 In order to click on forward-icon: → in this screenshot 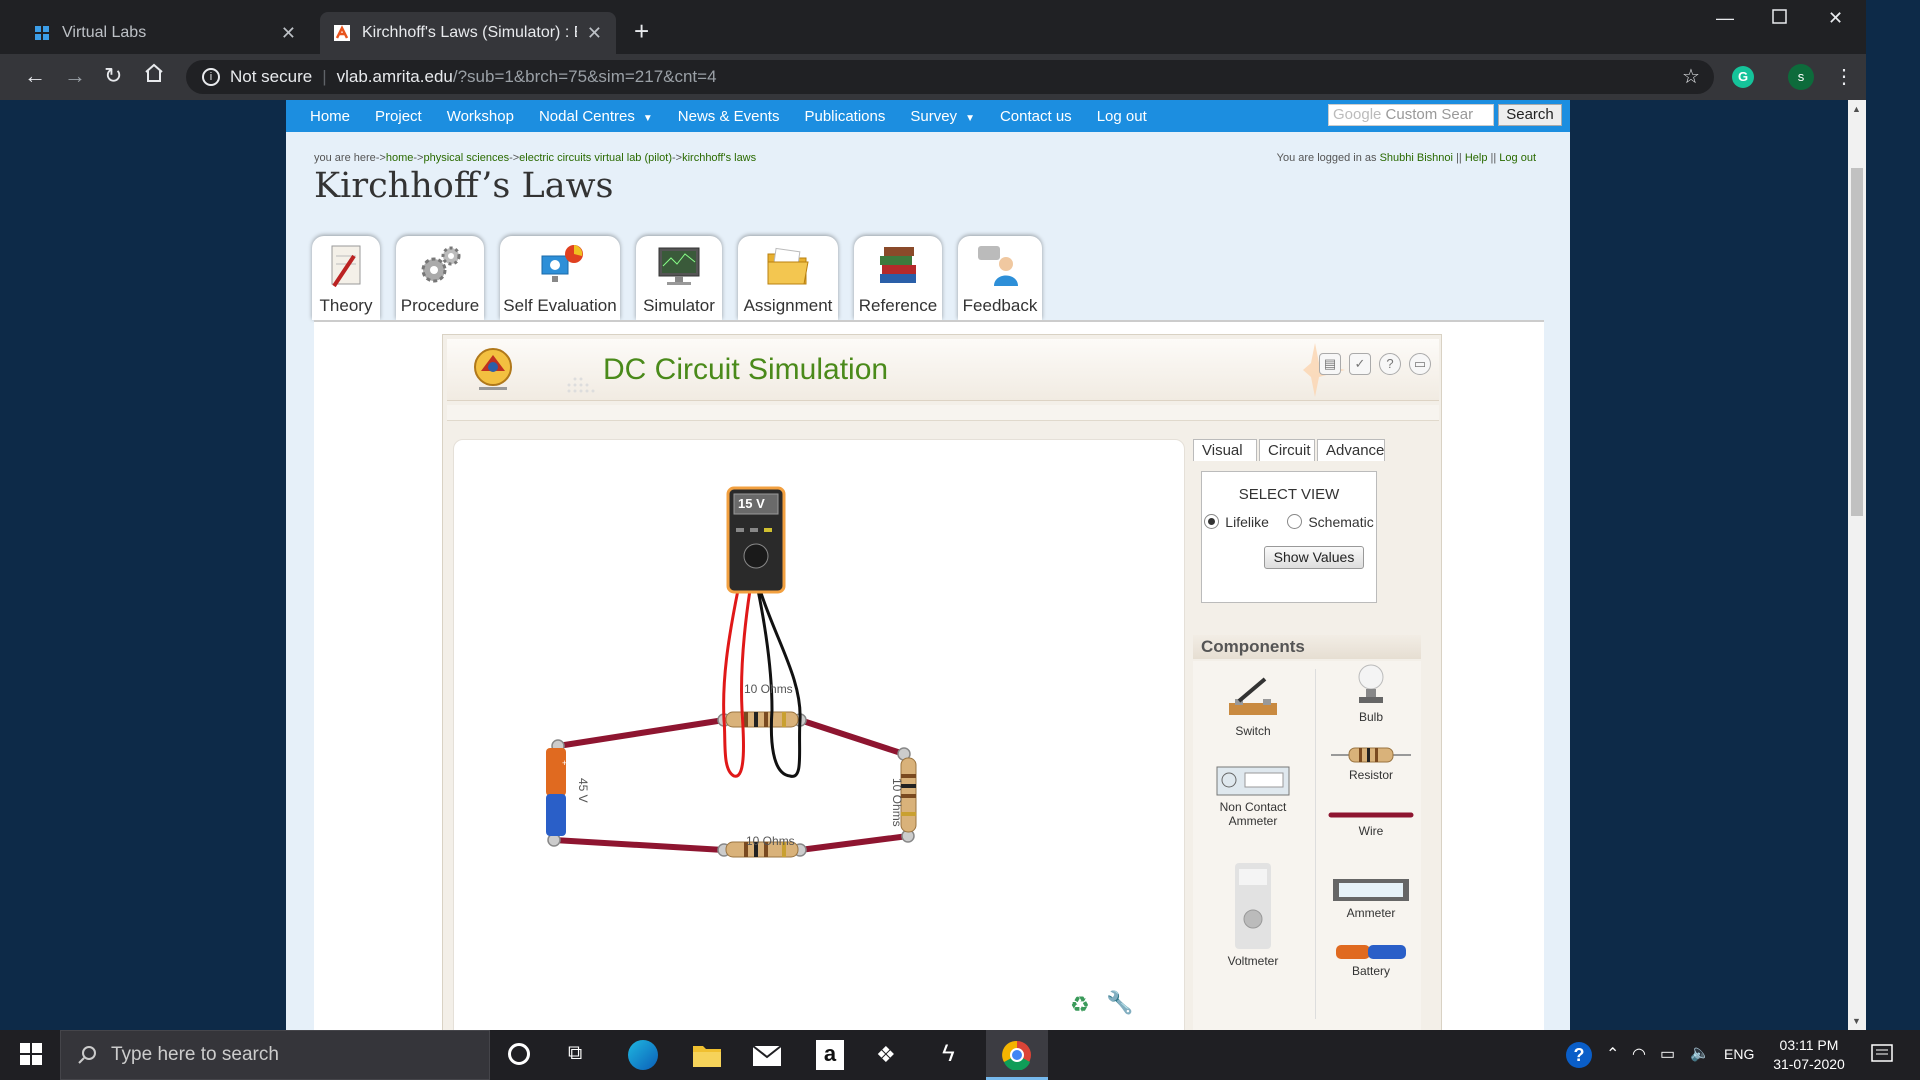, I will do `click(75, 76)`.